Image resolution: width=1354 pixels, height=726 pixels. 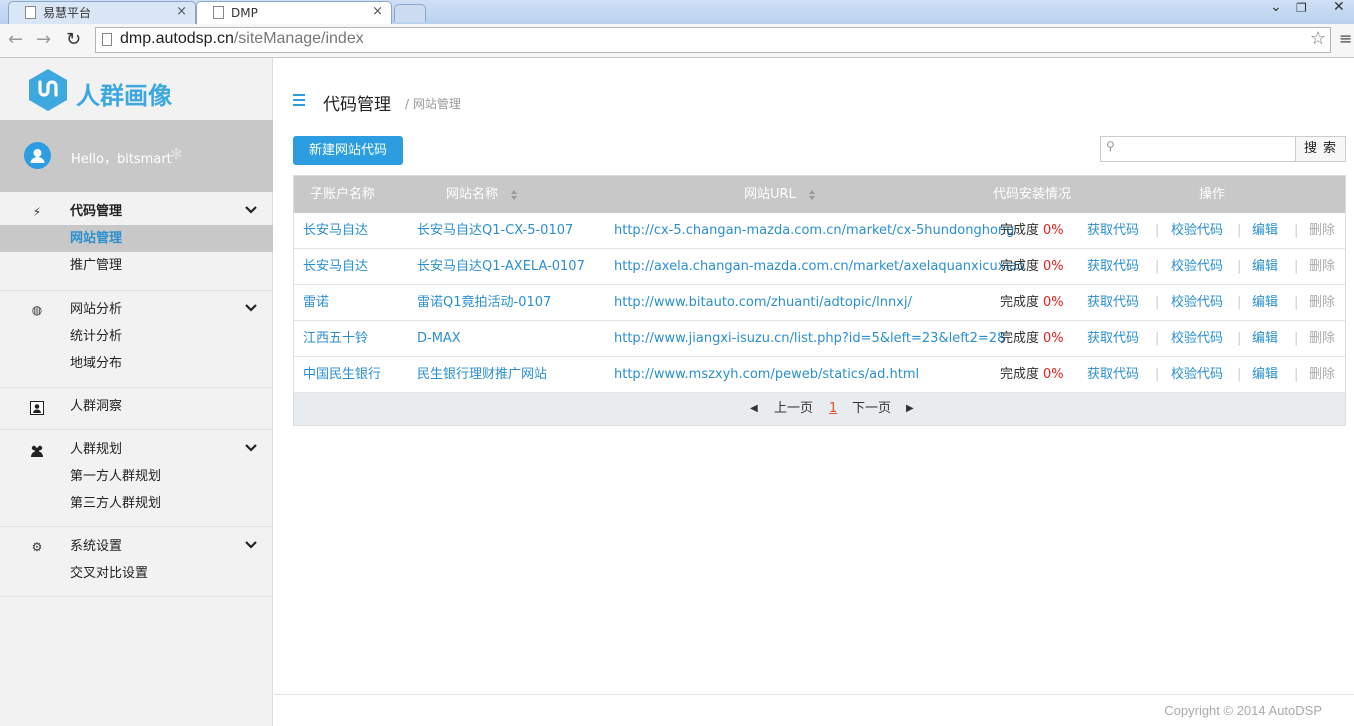 I want to click on col-url-label: 网站URL, so click(x=770, y=194).